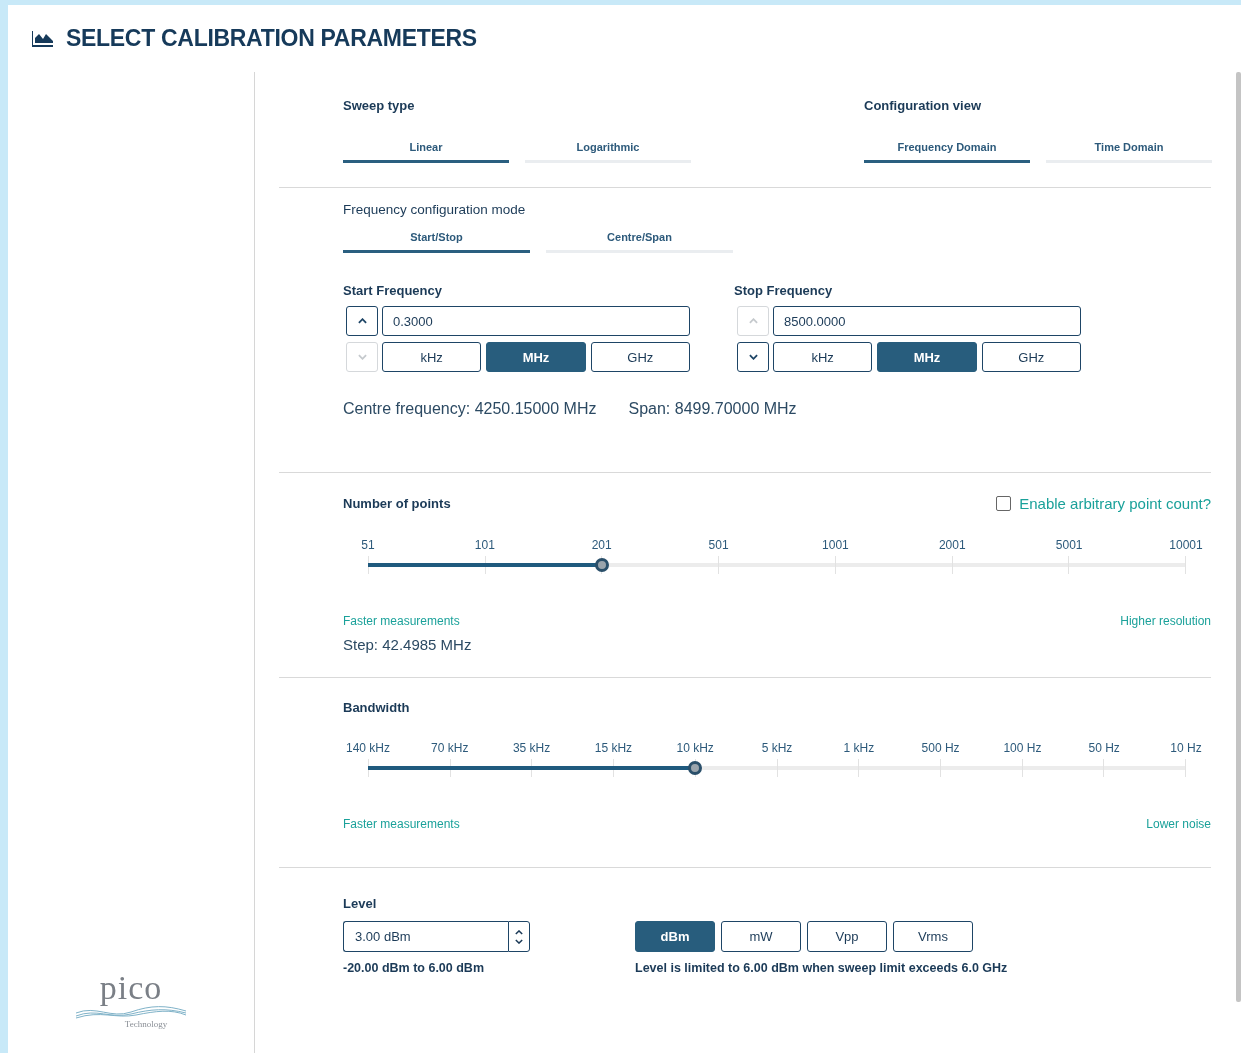 The image size is (1241, 1053). What do you see at coordinates (536, 321) in the screenshot?
I see `frequency-input: 0.3000` at bounding box center [536, 321].